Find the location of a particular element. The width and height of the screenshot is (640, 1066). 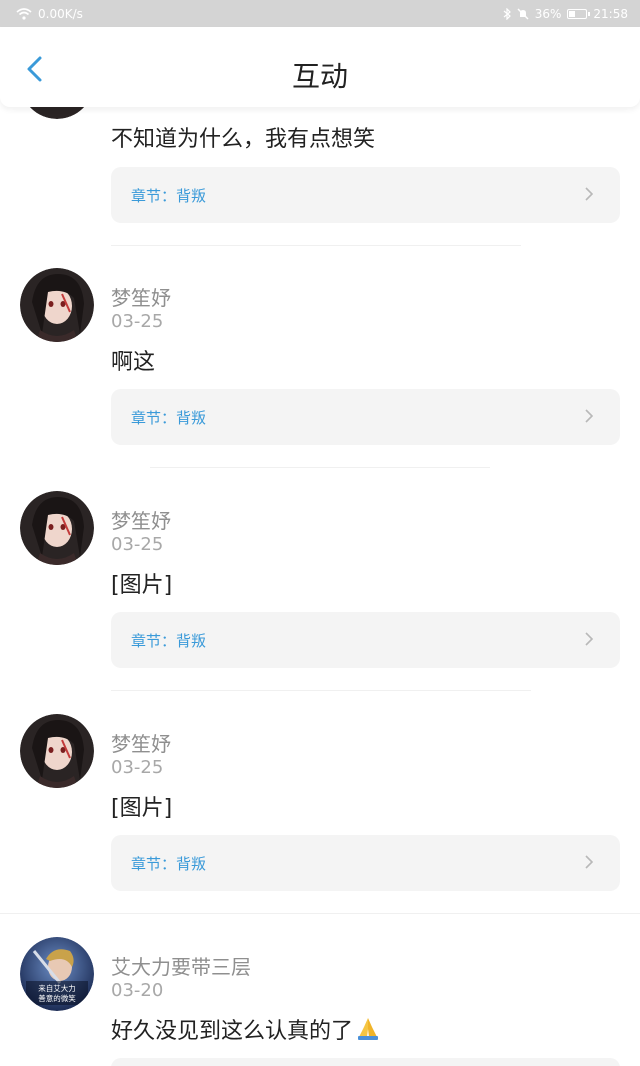

status-bar: 0.00K/s 36% 21:58 is located at coordinates (320, 13).